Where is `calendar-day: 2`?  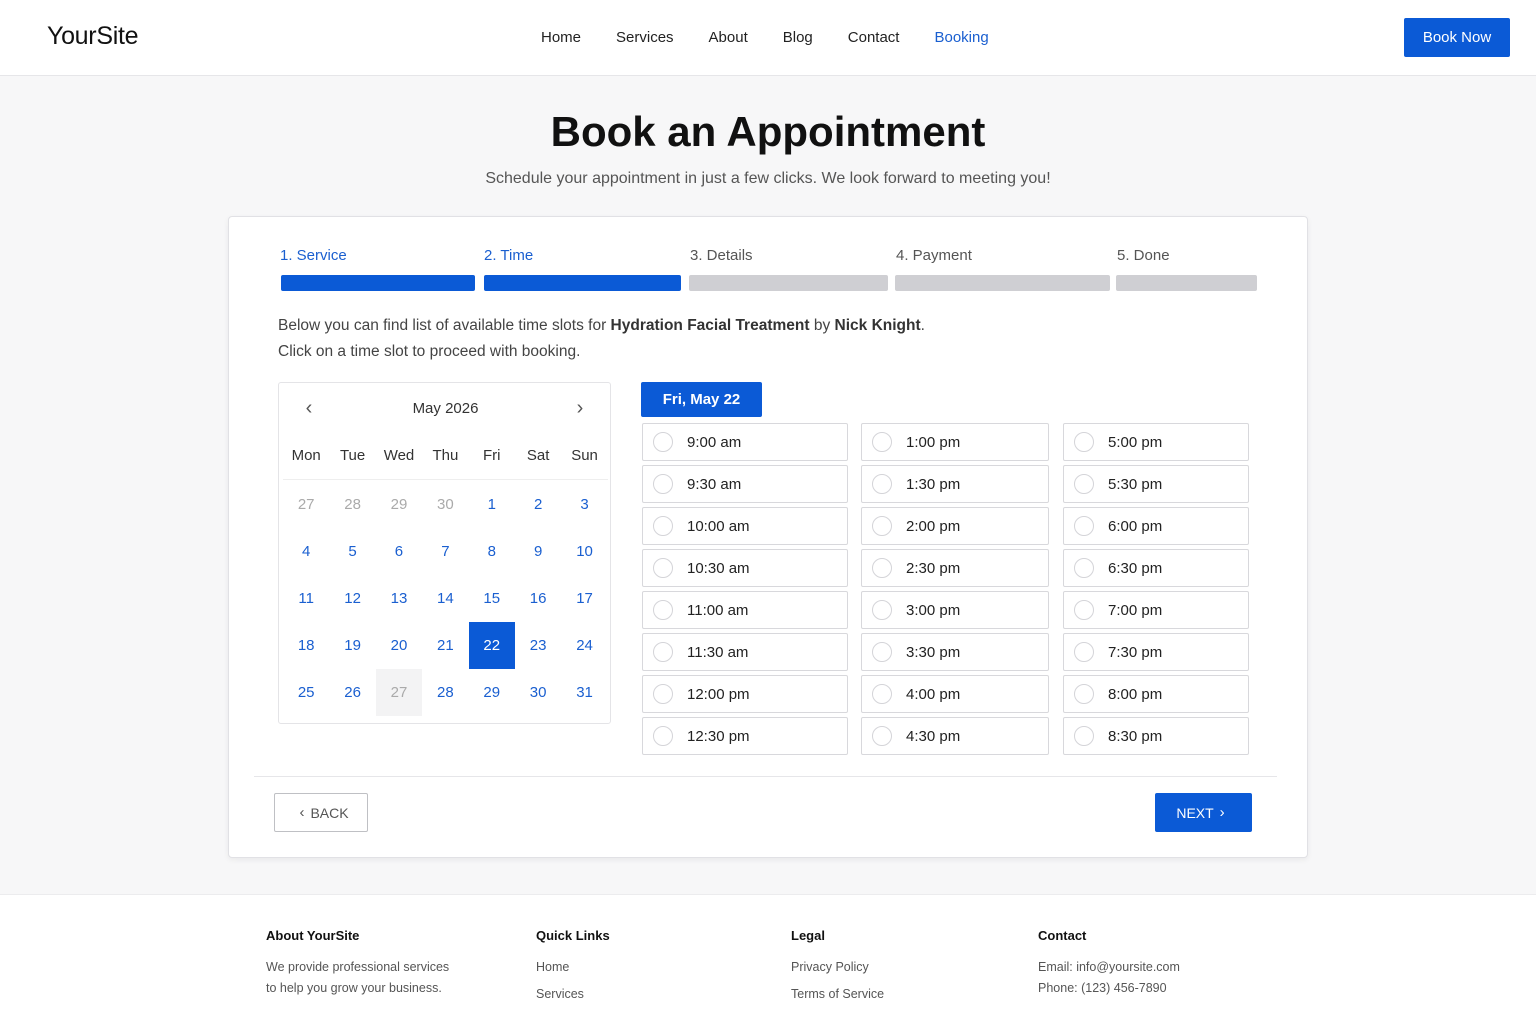 calendar-day: 2 is located at coordinates (538, 504).